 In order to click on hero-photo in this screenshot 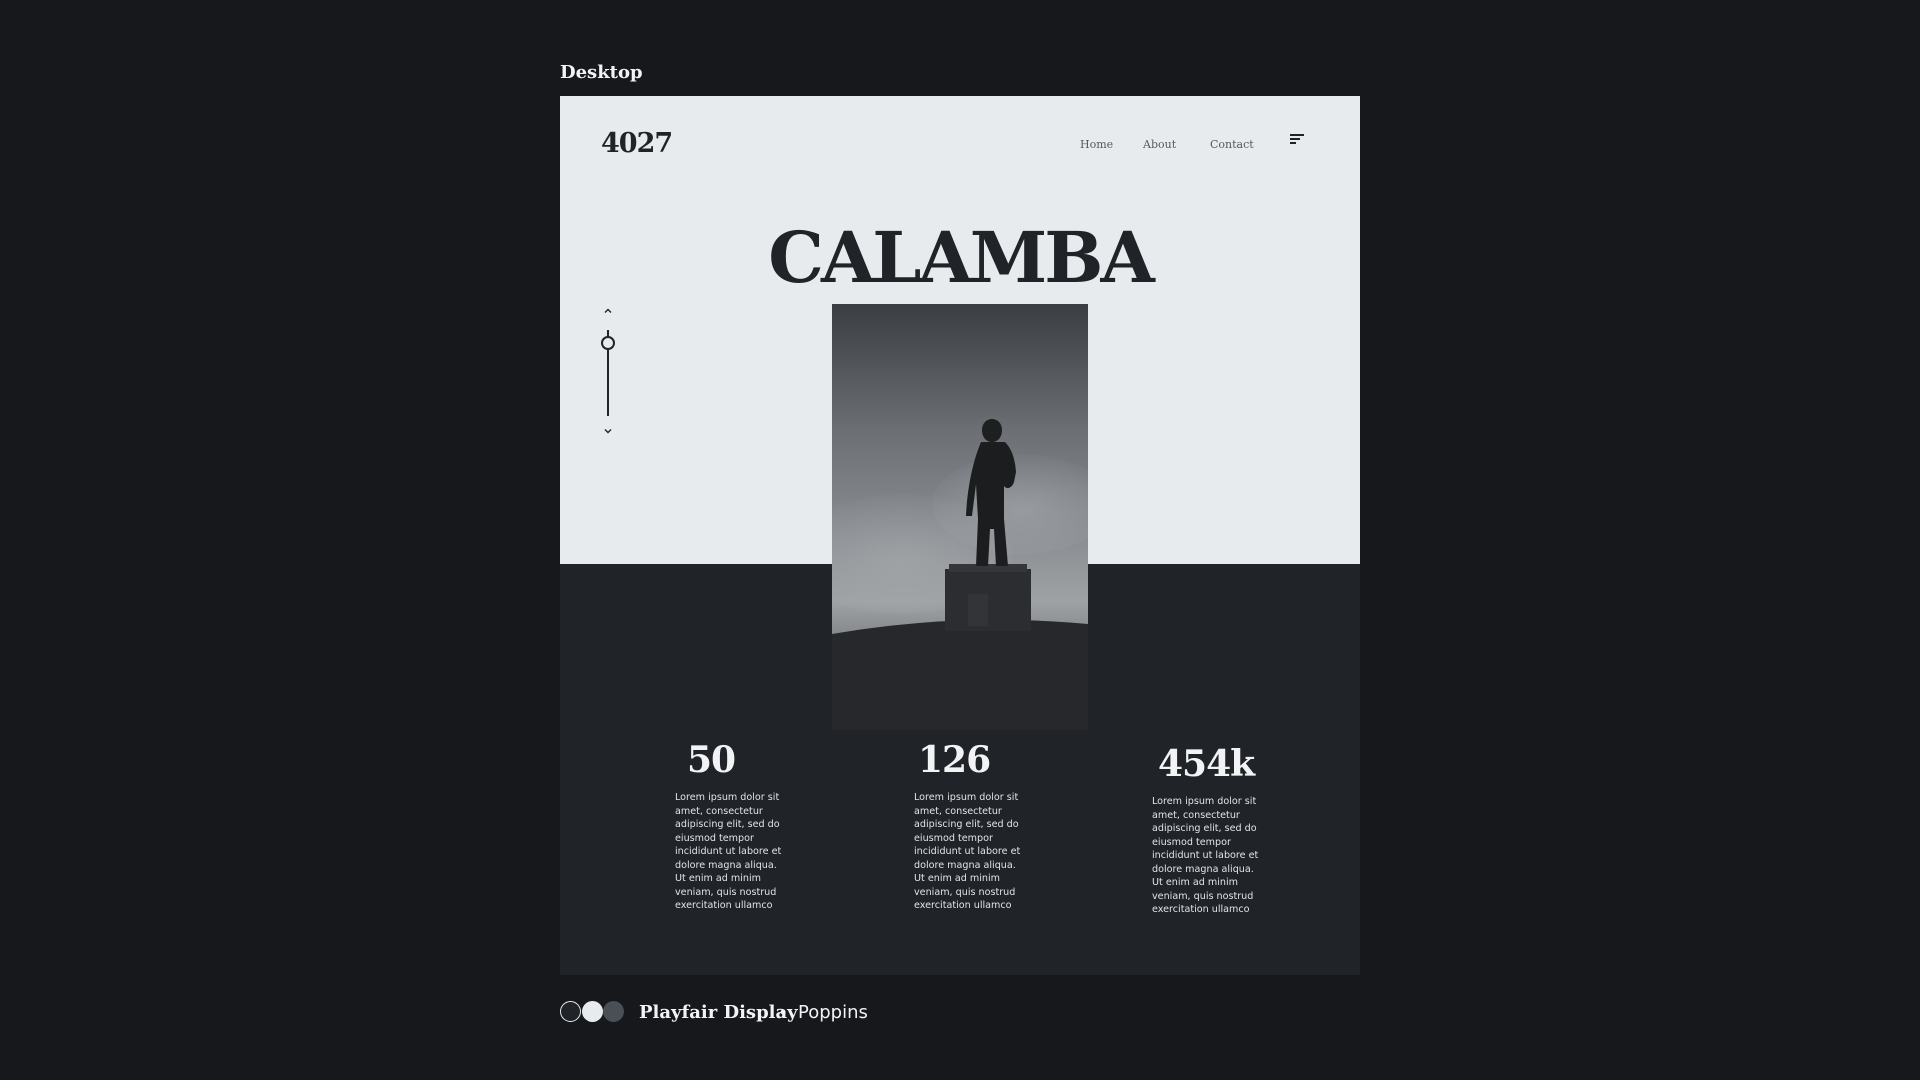, I will do `click(960, 517)`.